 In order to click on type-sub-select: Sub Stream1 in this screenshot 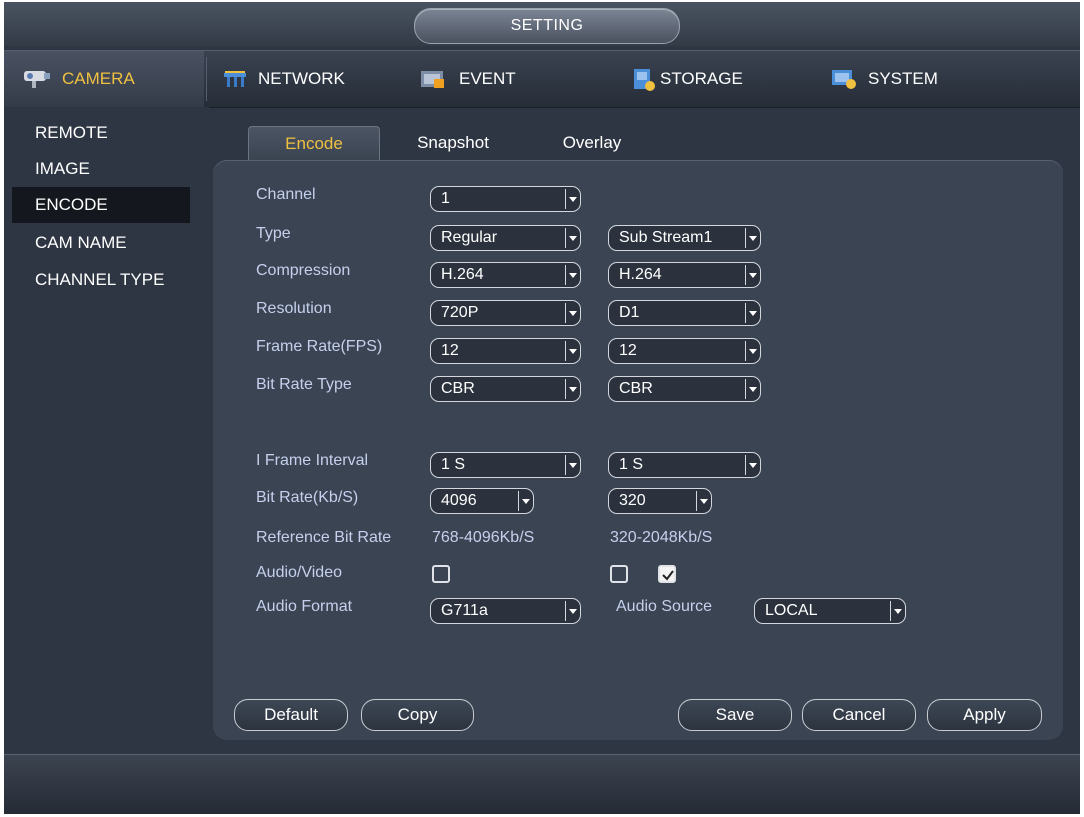, I will do `click(684, 238)`.